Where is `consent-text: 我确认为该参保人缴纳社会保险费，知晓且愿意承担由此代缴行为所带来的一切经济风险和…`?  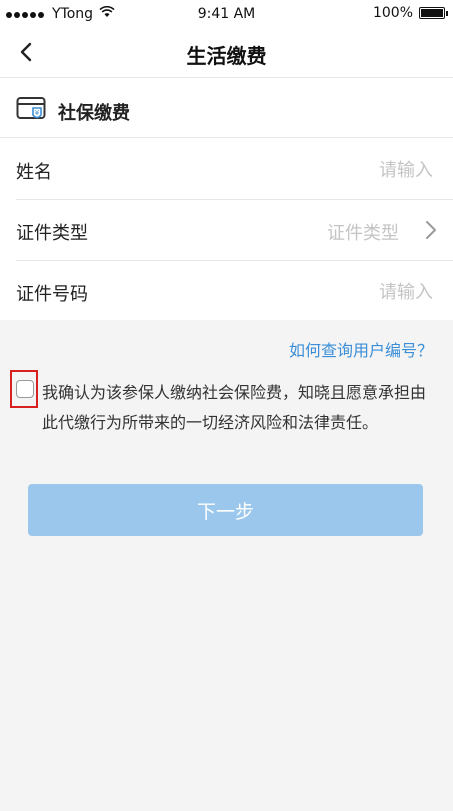
consent-text: 我确认为该参保人缴纳社会保险费，知晓且愿意承担由此代缴行为所带来的一切经济风险和… is located at coordinates (234, 407).